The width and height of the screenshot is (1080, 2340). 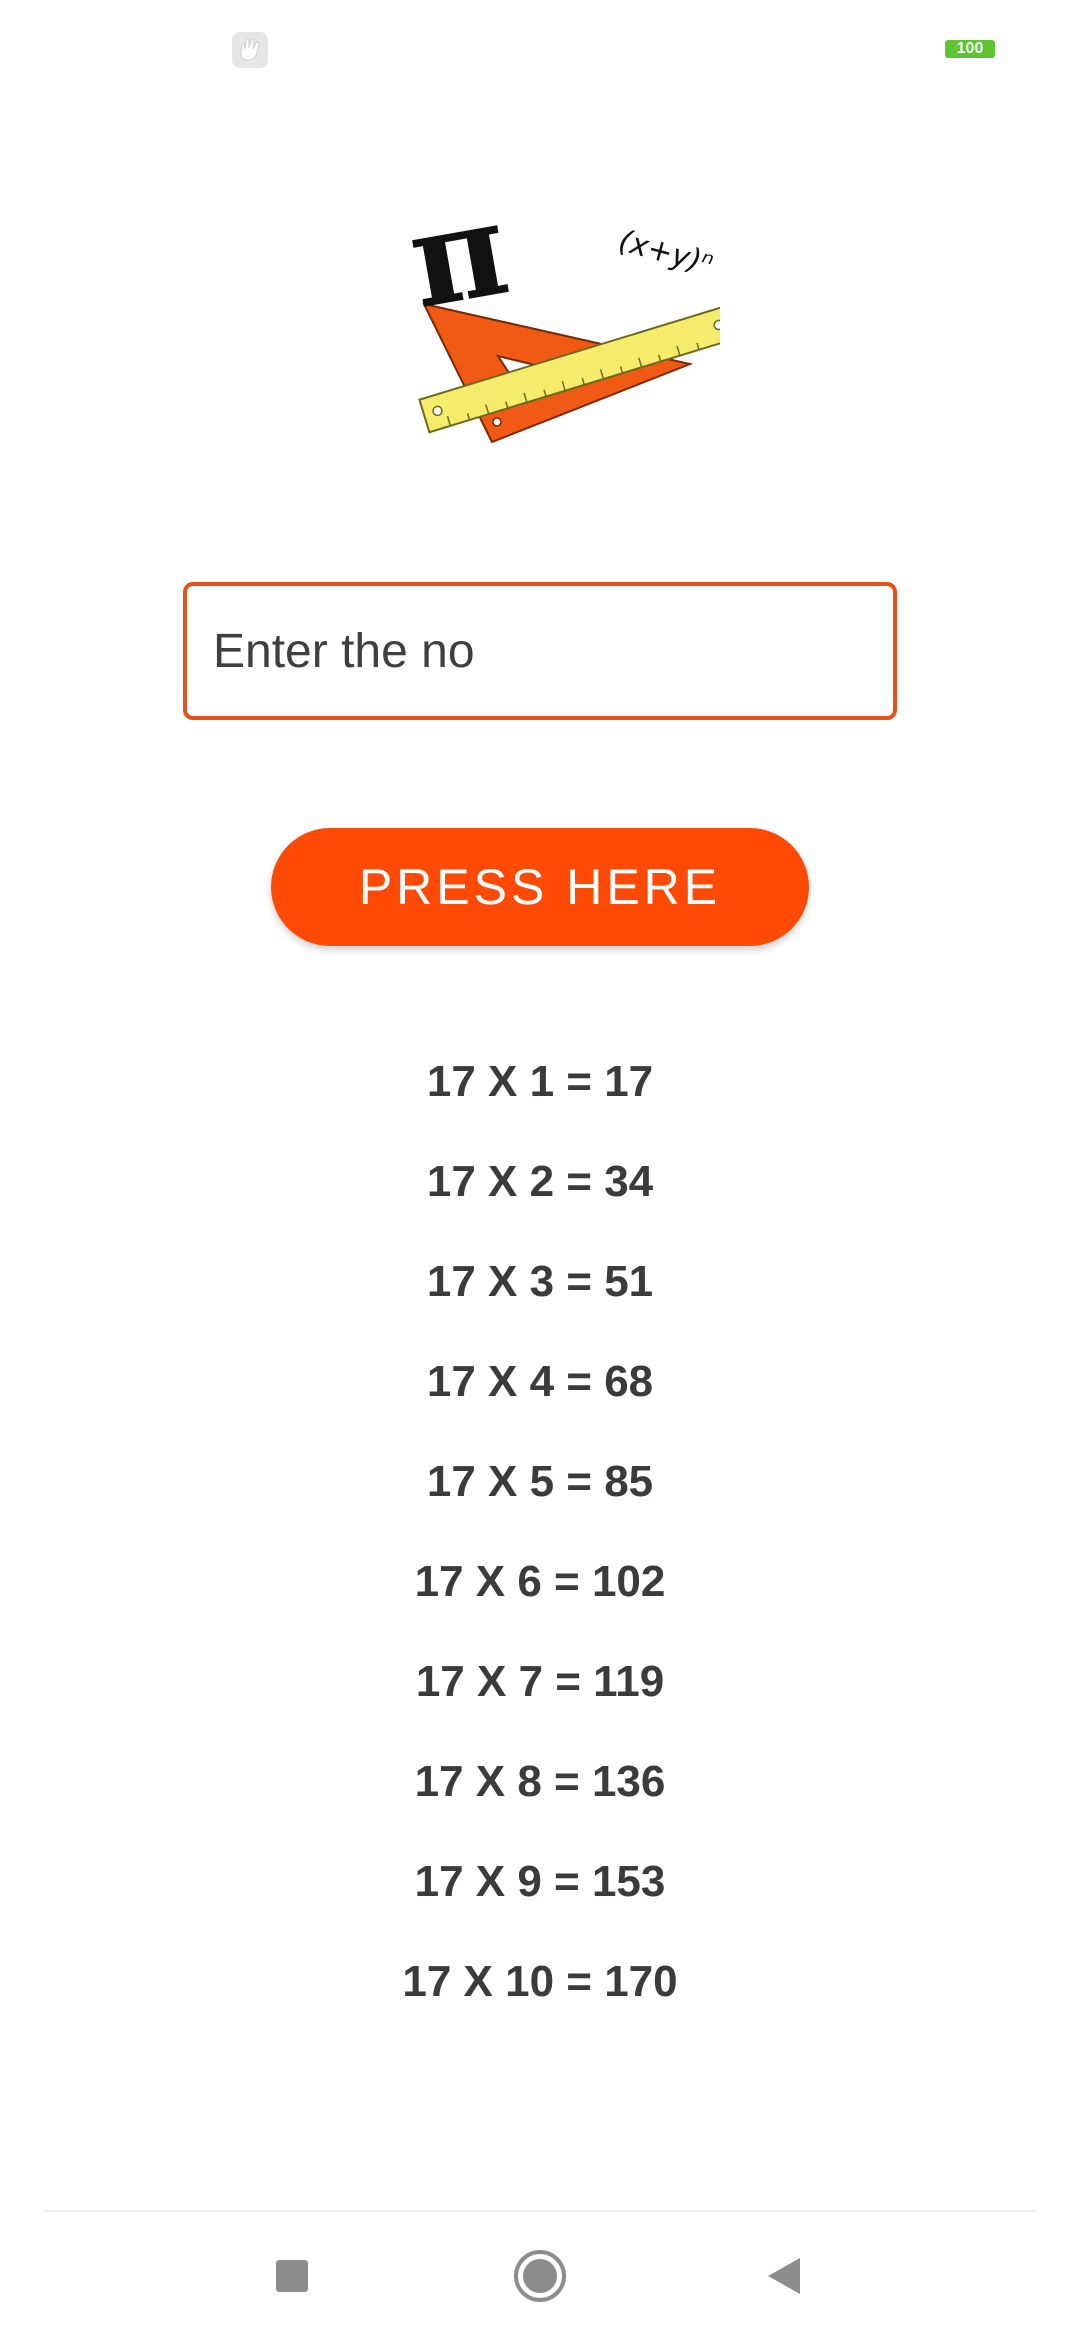 I want to click on pi-symbol: π, so click(x=458, y=259).